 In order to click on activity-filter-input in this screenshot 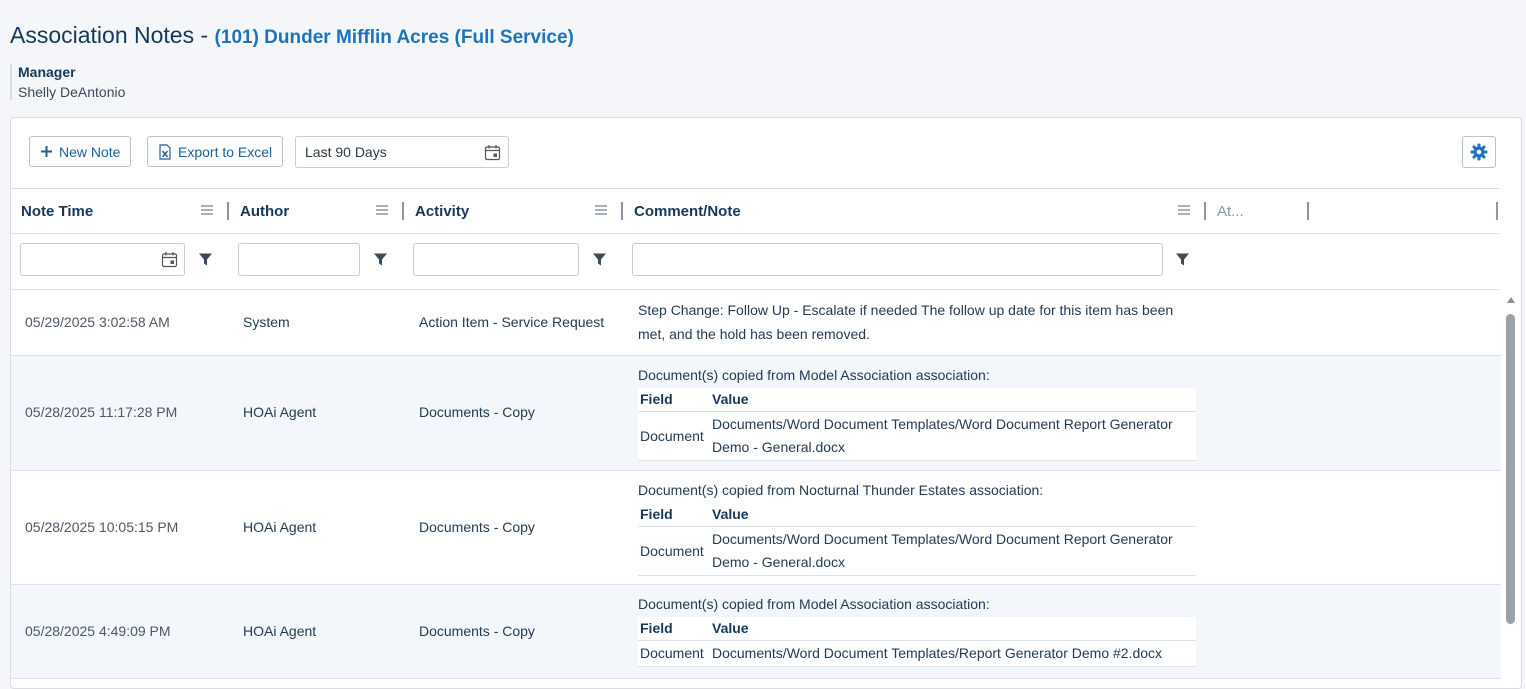, I will do `click(496, 259)`.